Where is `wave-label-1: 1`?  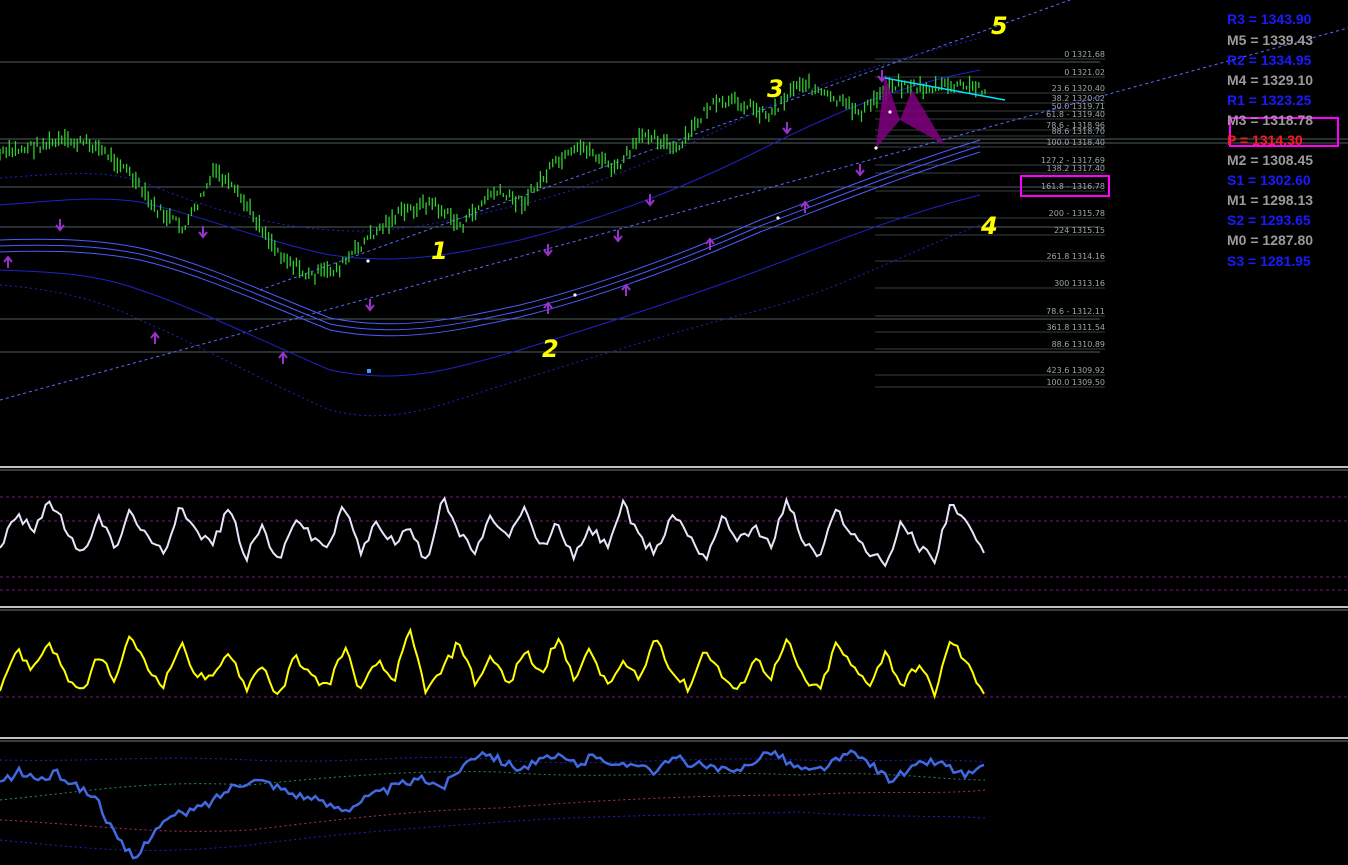 wave-label-1: 1 is located at coordinates (439, 251).